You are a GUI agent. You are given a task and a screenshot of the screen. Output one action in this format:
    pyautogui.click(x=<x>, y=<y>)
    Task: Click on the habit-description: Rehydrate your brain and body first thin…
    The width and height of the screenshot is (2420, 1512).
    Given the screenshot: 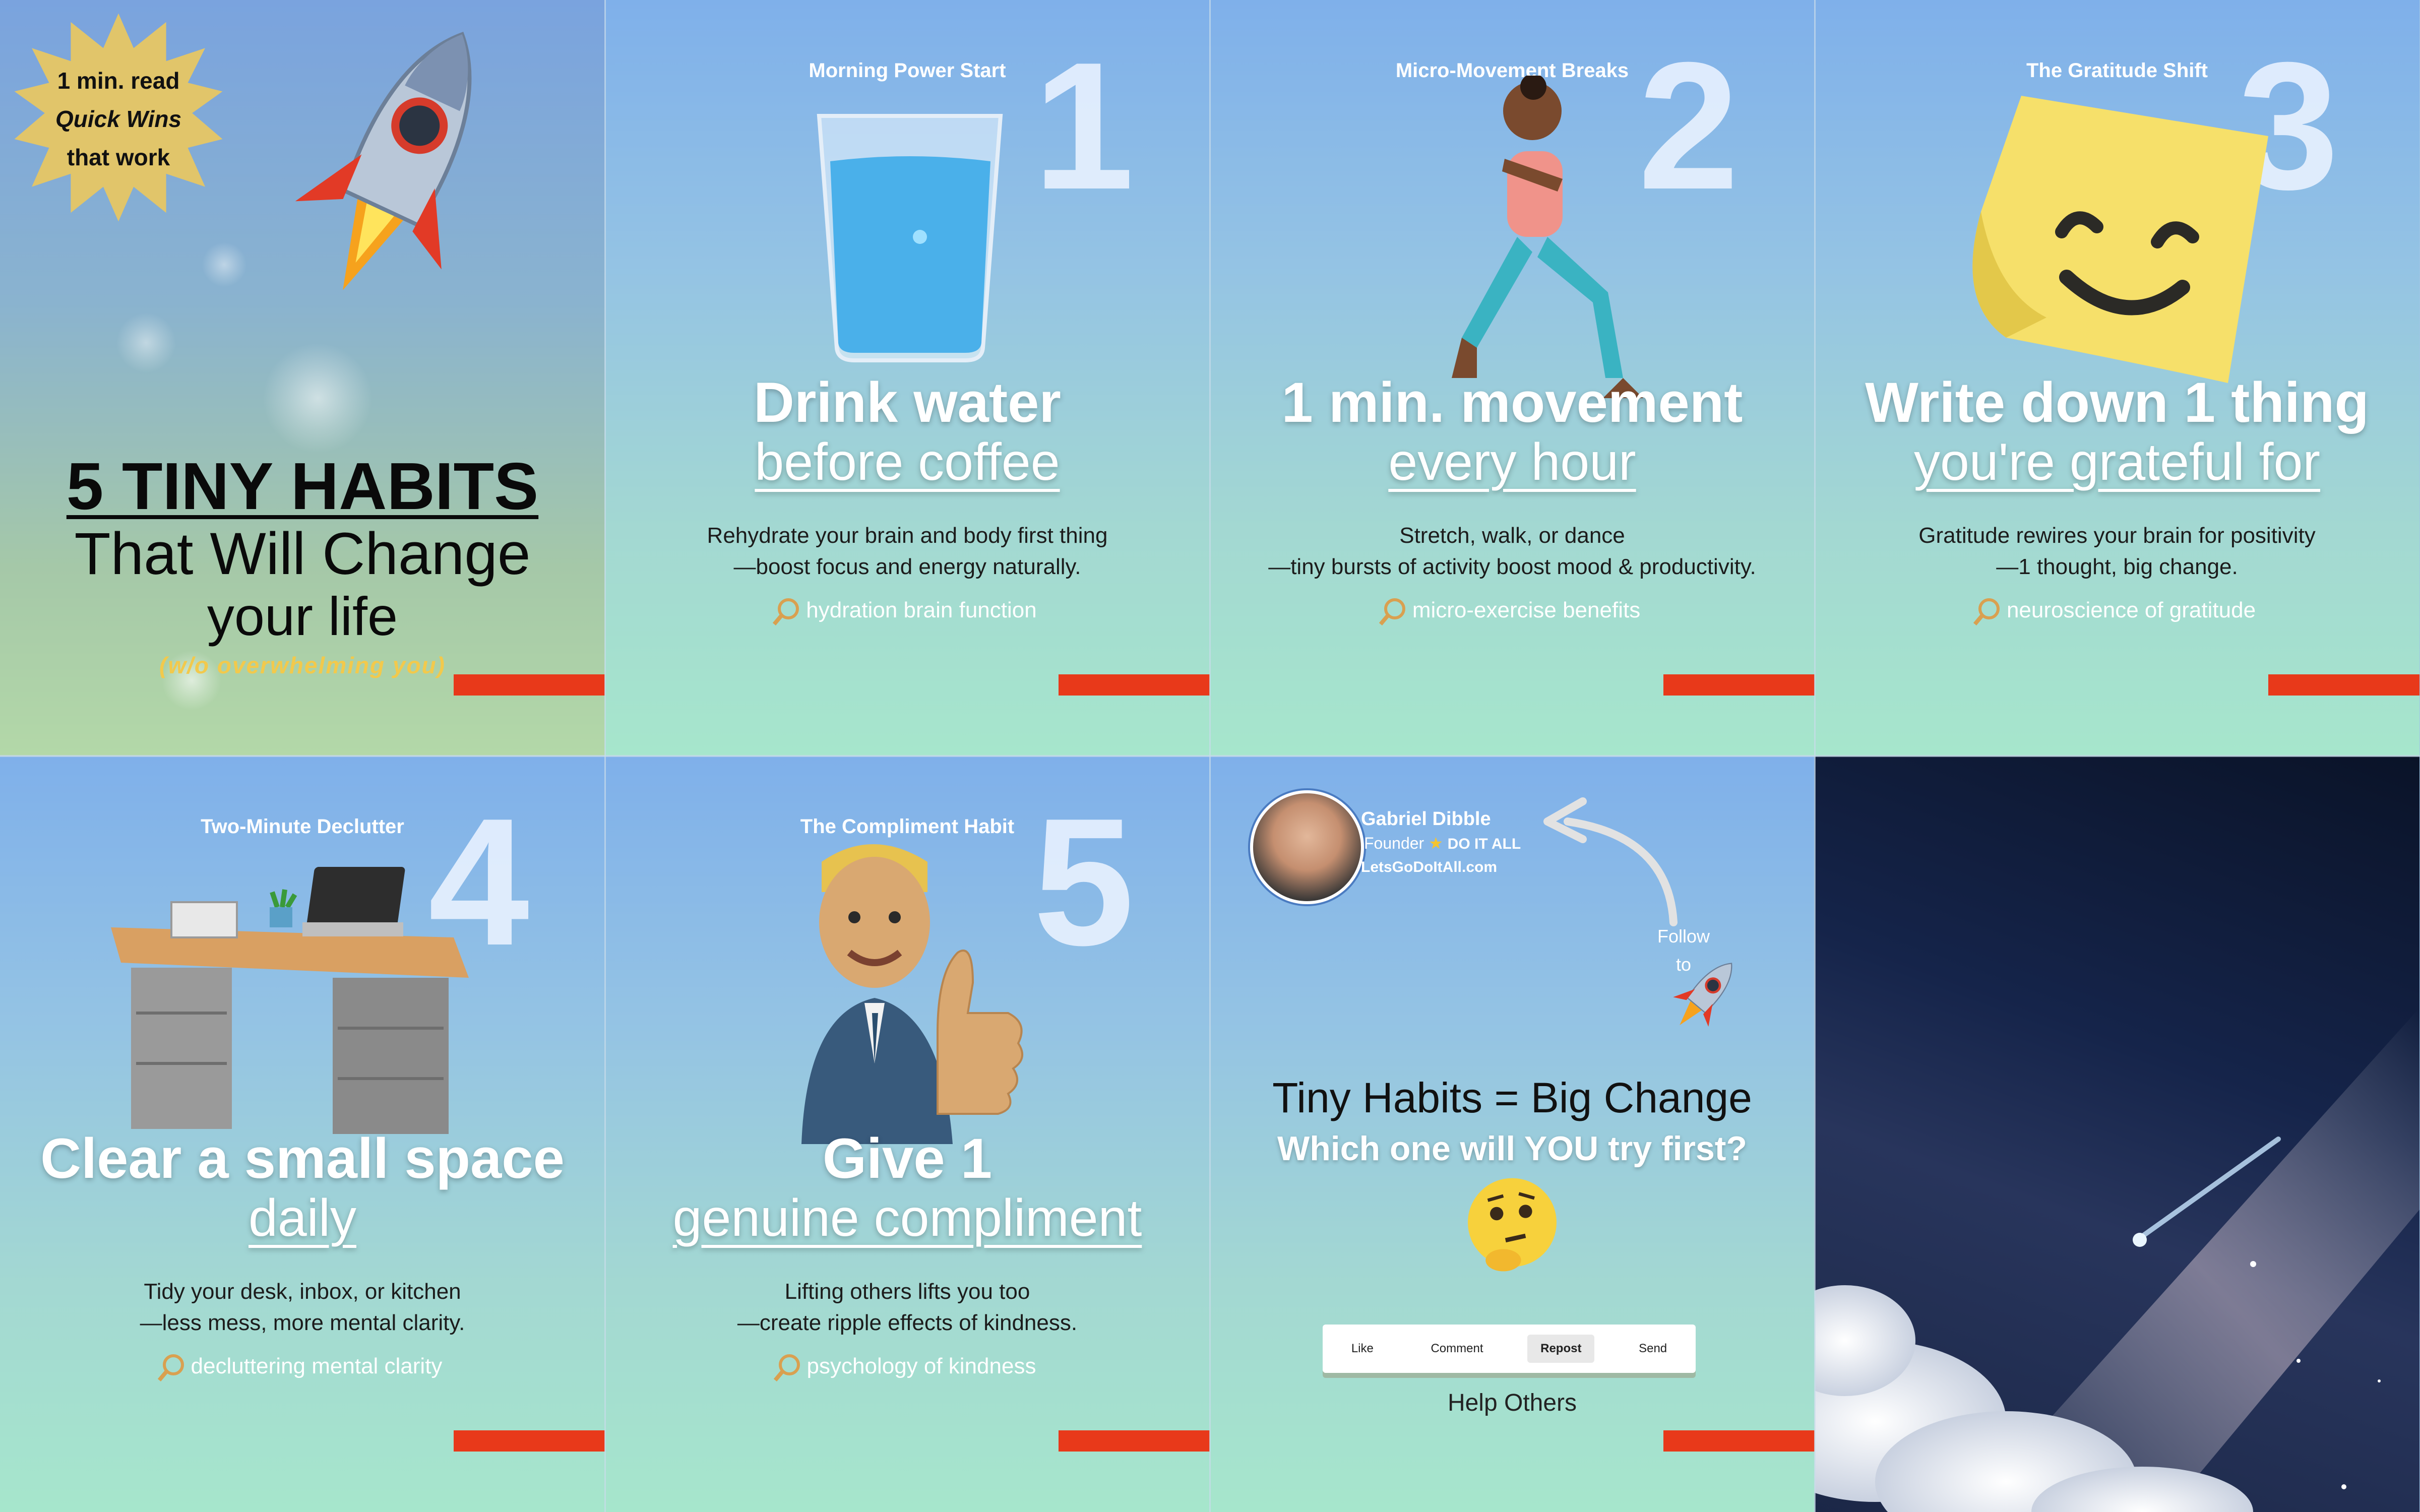 What is the action you would take?
    pyautogui.click(x=907, y=551)
    